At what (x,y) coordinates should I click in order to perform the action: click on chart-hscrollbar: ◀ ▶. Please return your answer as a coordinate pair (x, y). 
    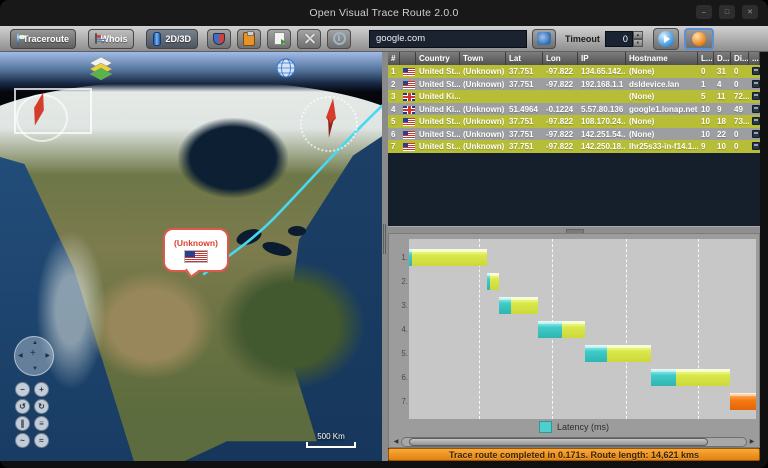
    Looking at the image, I should click on (574, 441).